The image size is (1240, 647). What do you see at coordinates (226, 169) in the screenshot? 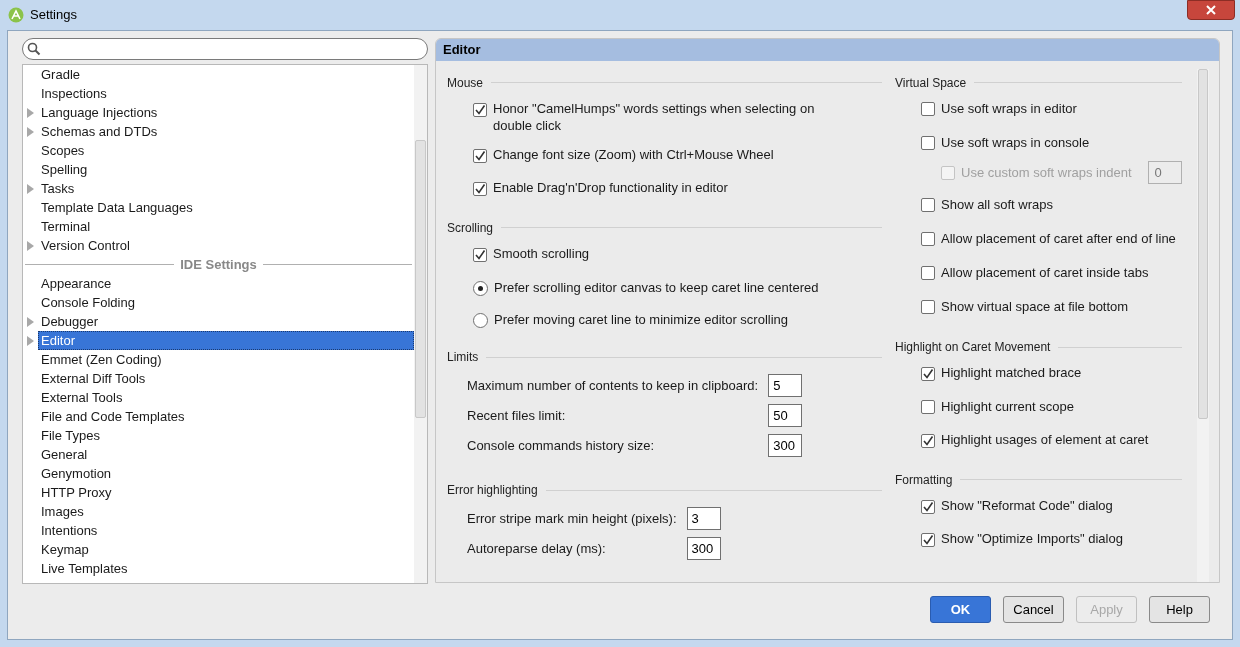
I see `tree-item: Spelling` at bounding box center [226, 169].